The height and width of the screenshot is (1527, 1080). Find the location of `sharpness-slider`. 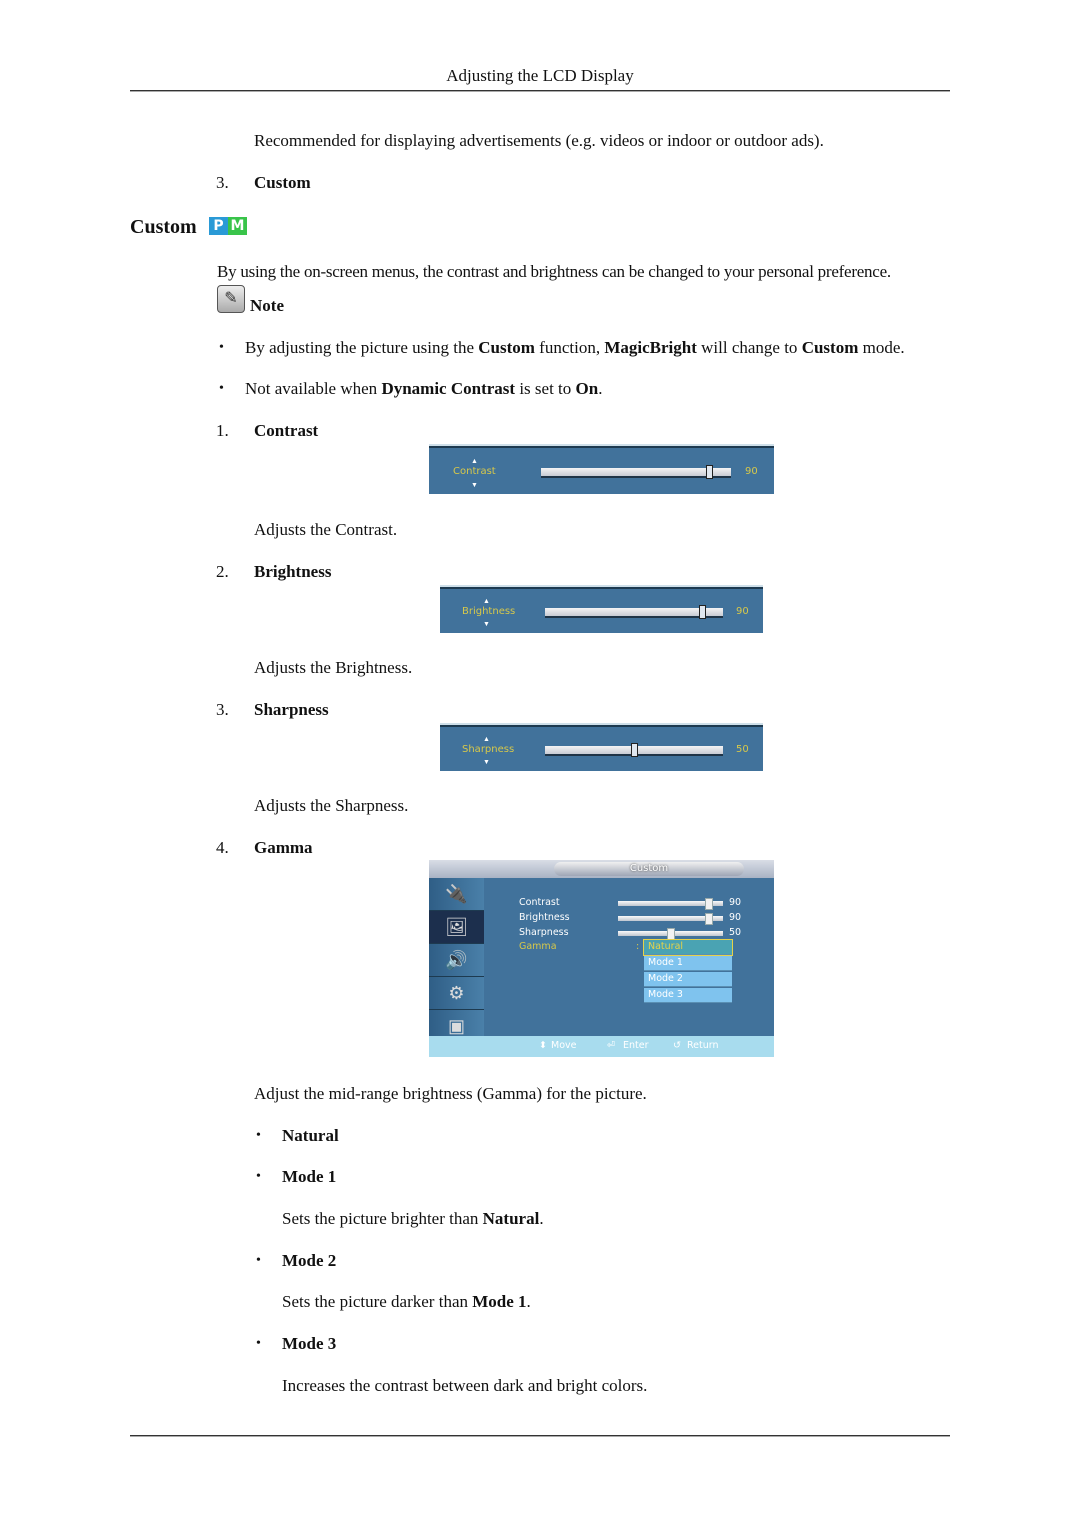

sharpness-slider is located at coordinates (634, 750).